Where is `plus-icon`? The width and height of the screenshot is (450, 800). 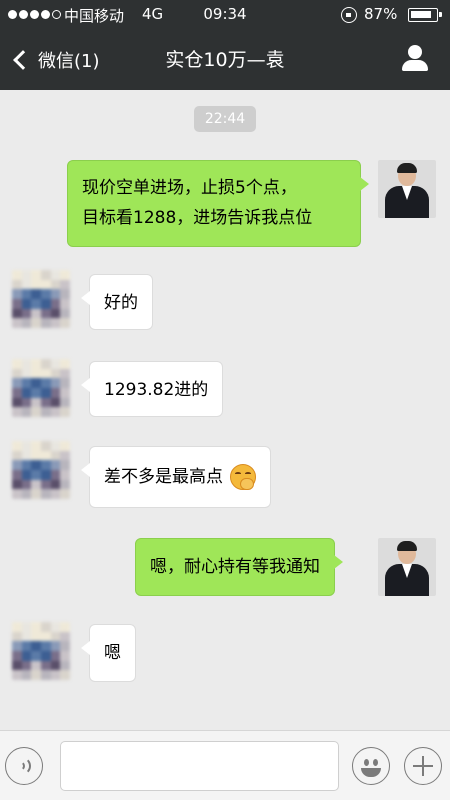
plus-icon is located at coordinates (423, 766).